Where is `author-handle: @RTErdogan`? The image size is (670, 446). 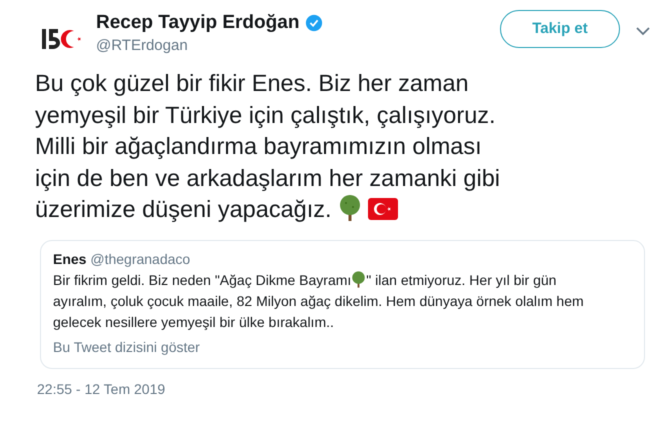 author-handle: @RTErdogan is located at coordinates (298, 46).